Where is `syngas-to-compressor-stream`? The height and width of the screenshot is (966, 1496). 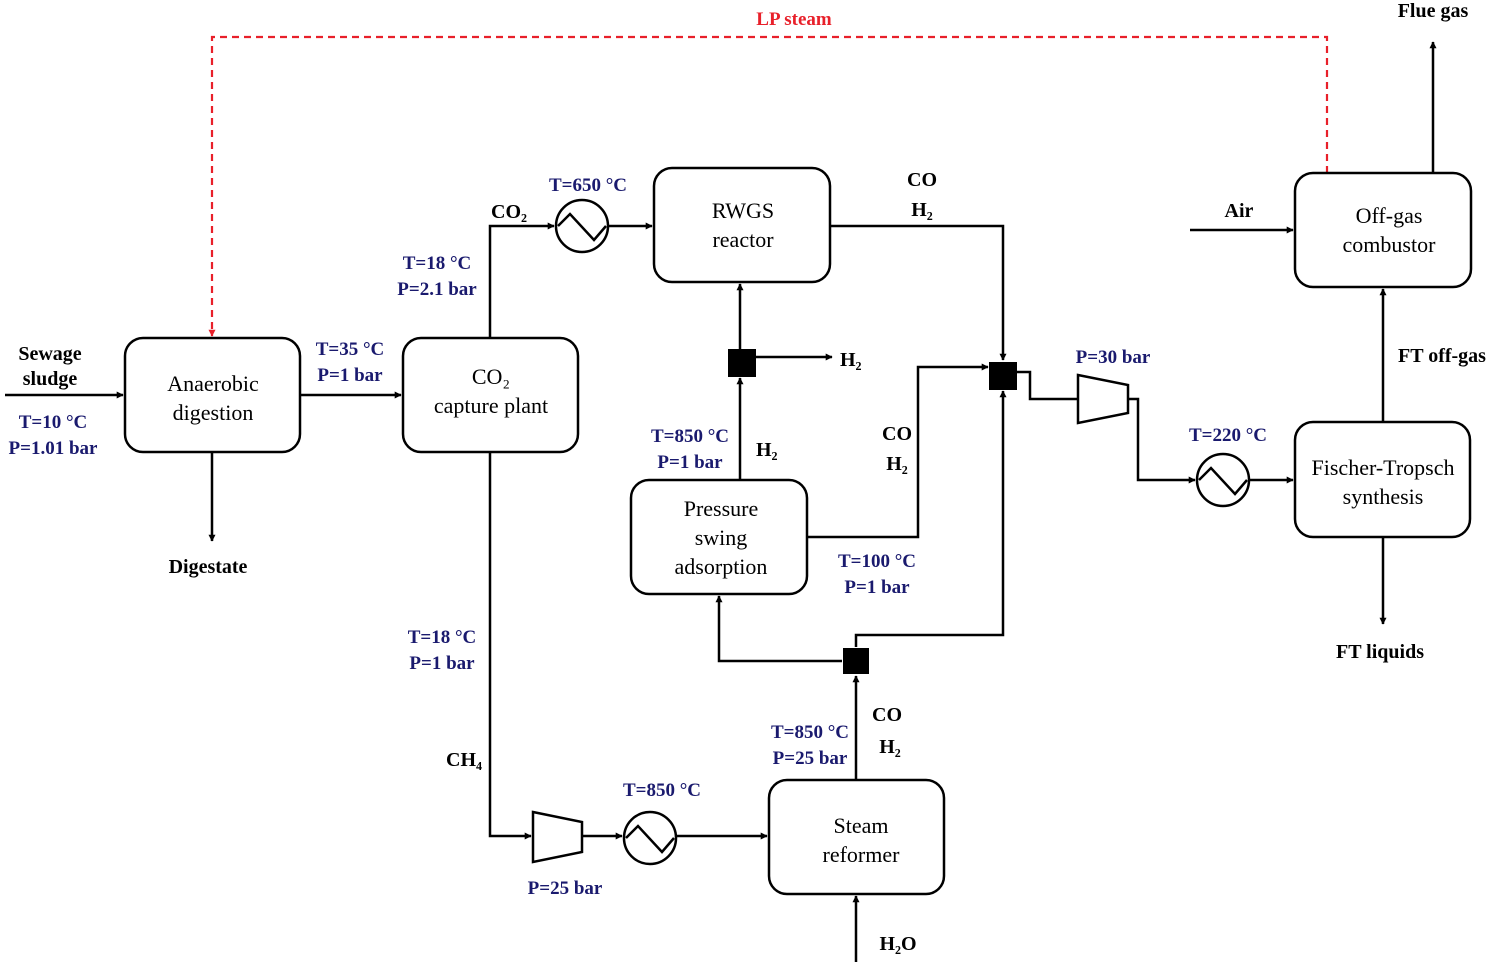 syngas-to-compressor-stream is located at coordinates (1047, 385).